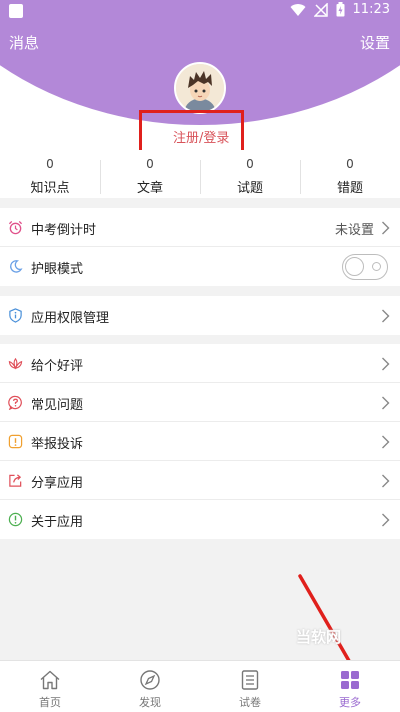 The height and width of the screenshot is (712, 400). Describe the element at coordinates (57, 269) in the screenshot. I see `menu-item-label: 护眼模式` at that location.